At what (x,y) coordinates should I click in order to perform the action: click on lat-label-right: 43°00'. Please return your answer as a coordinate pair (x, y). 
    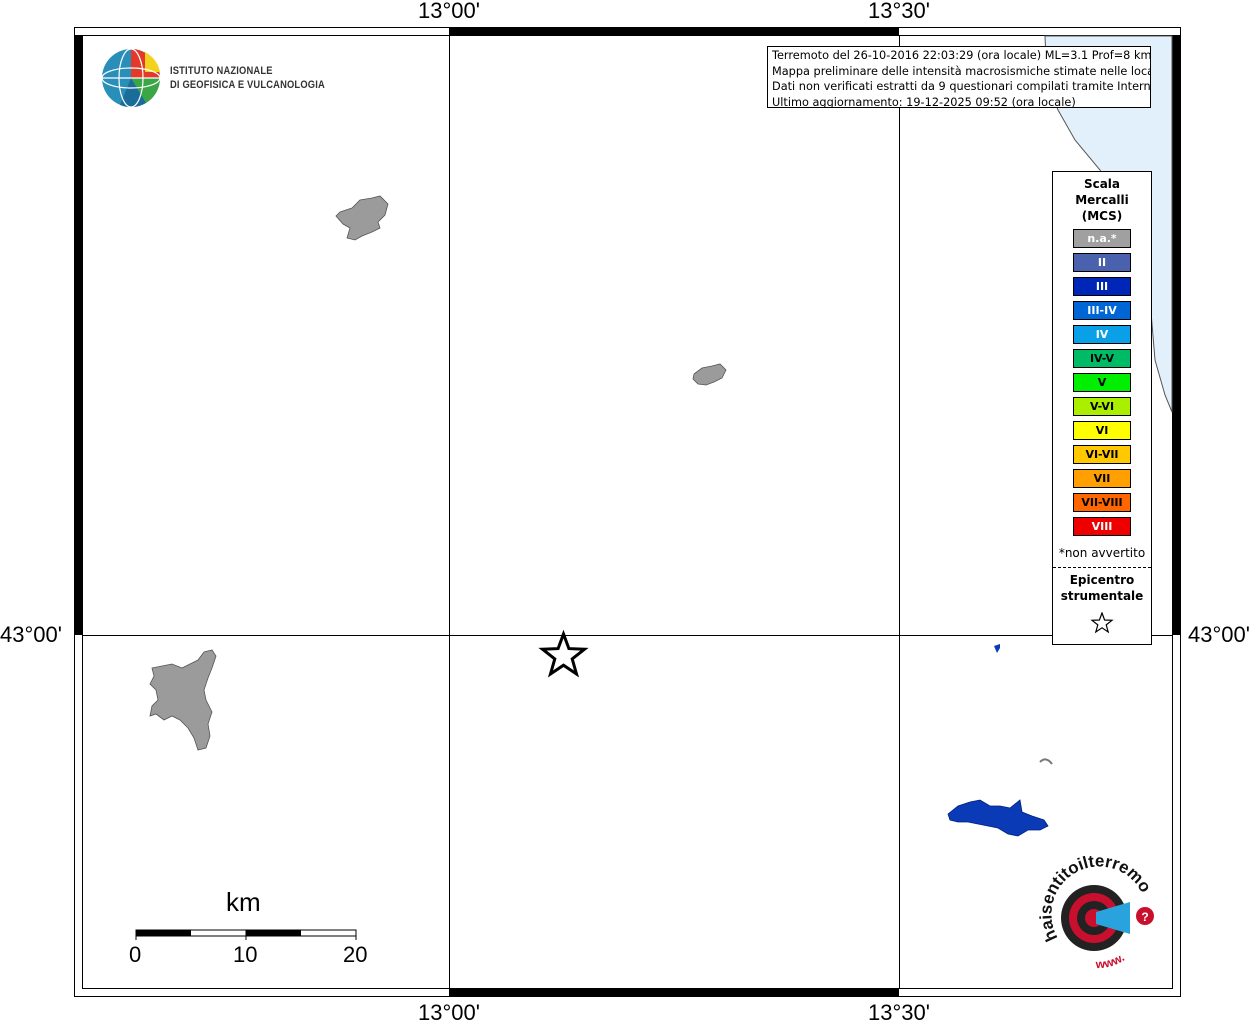
    Looking at the image, I should click on (1219, 634).